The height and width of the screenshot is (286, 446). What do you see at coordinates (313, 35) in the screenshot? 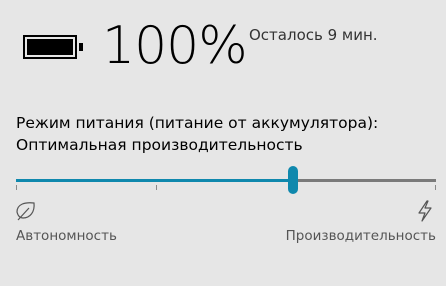
I see `battery-time-remaining: Осталось 9 мин.` at bounding box center [313, 35].